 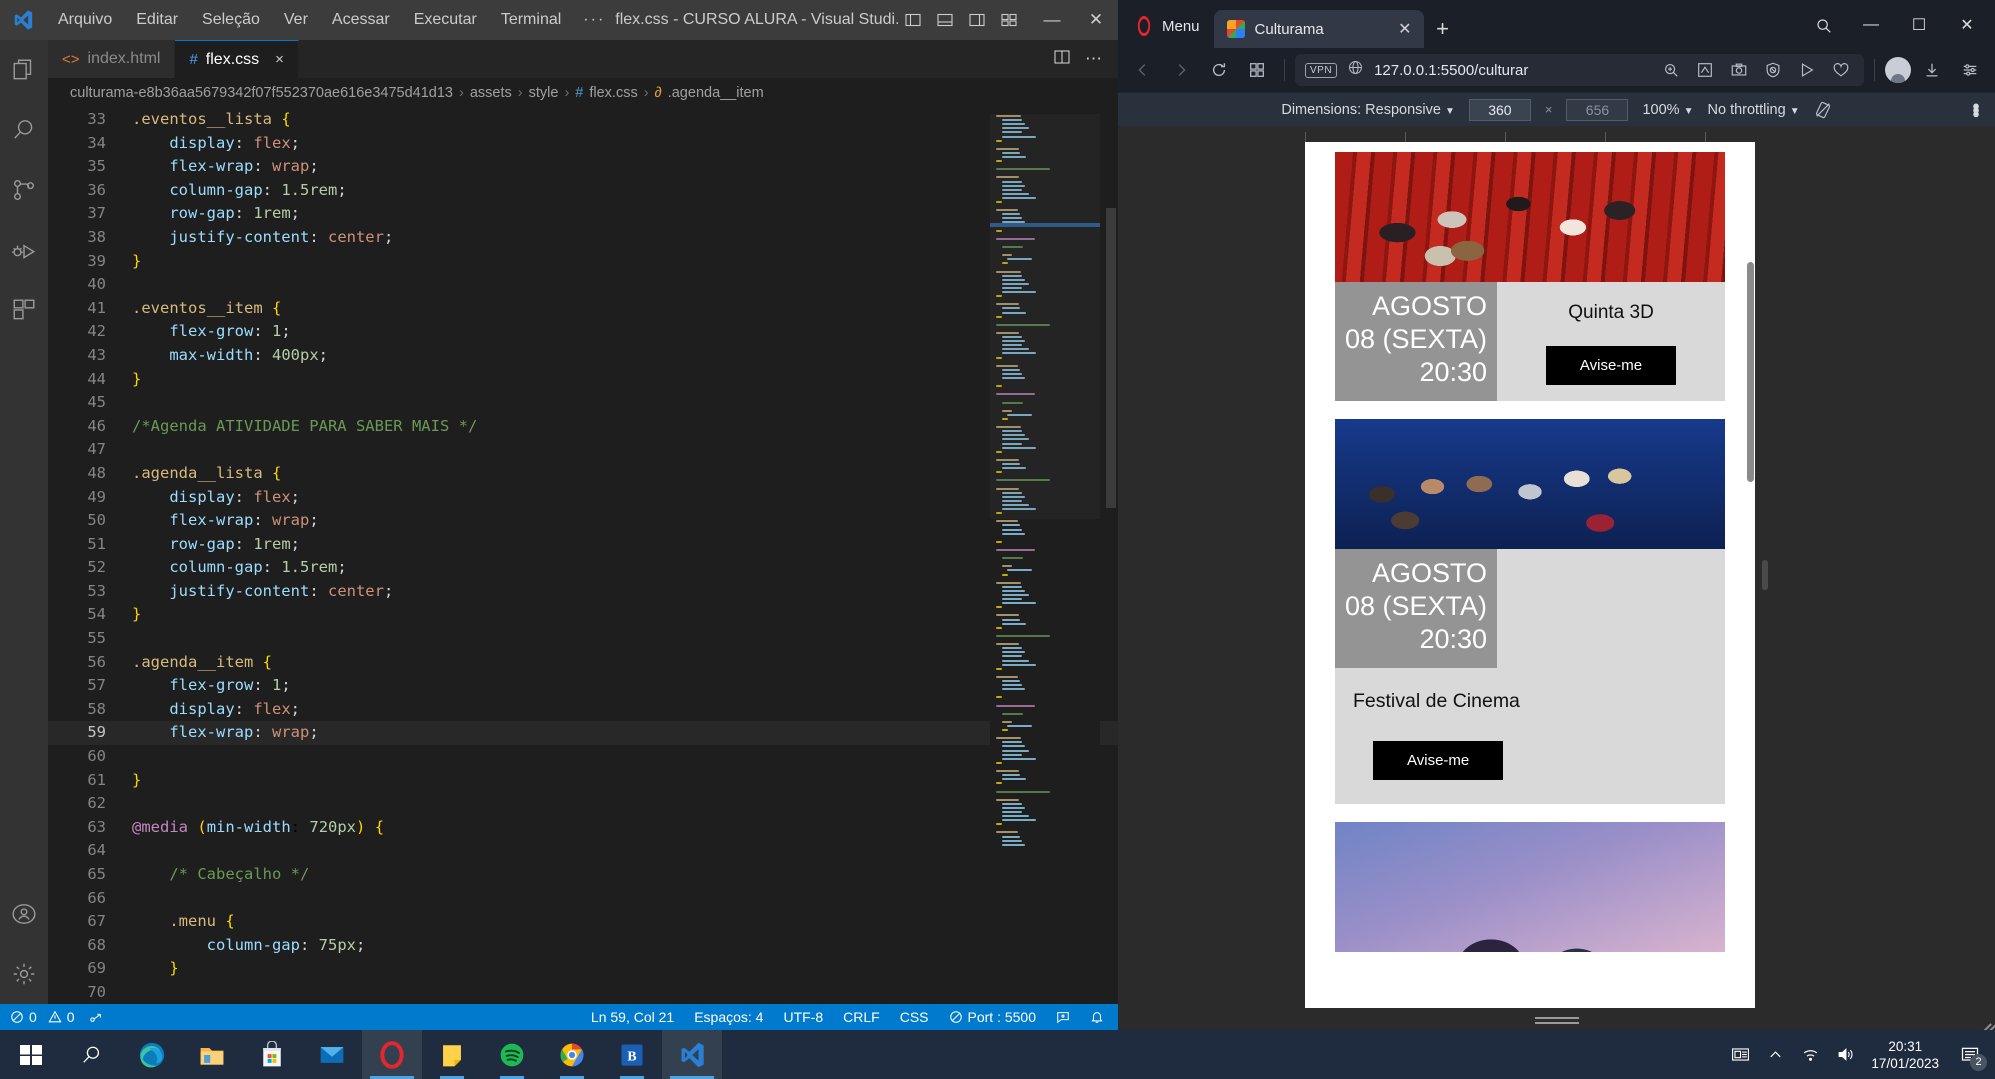 What do you see at coordinates (1499, 109) in the screenshot?
I see `viewport-width-input: 360` at bounding box center [1499, 109].